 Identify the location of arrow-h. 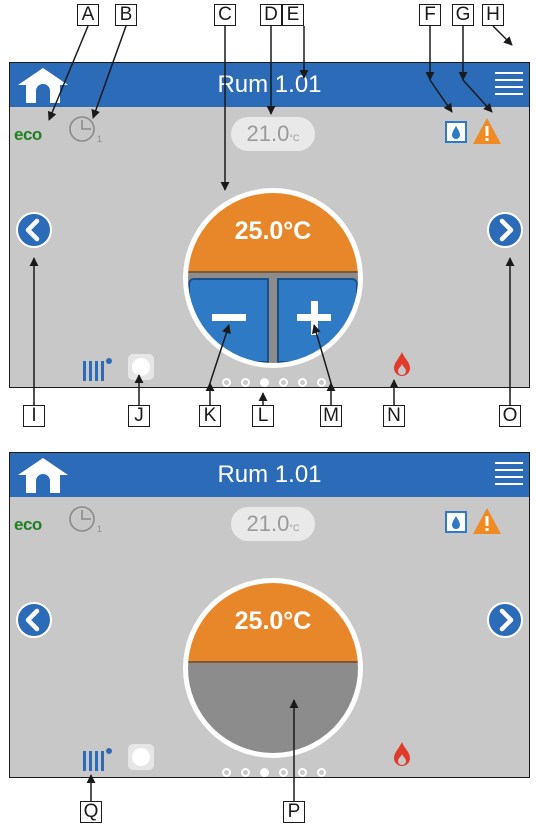
(502, 35).